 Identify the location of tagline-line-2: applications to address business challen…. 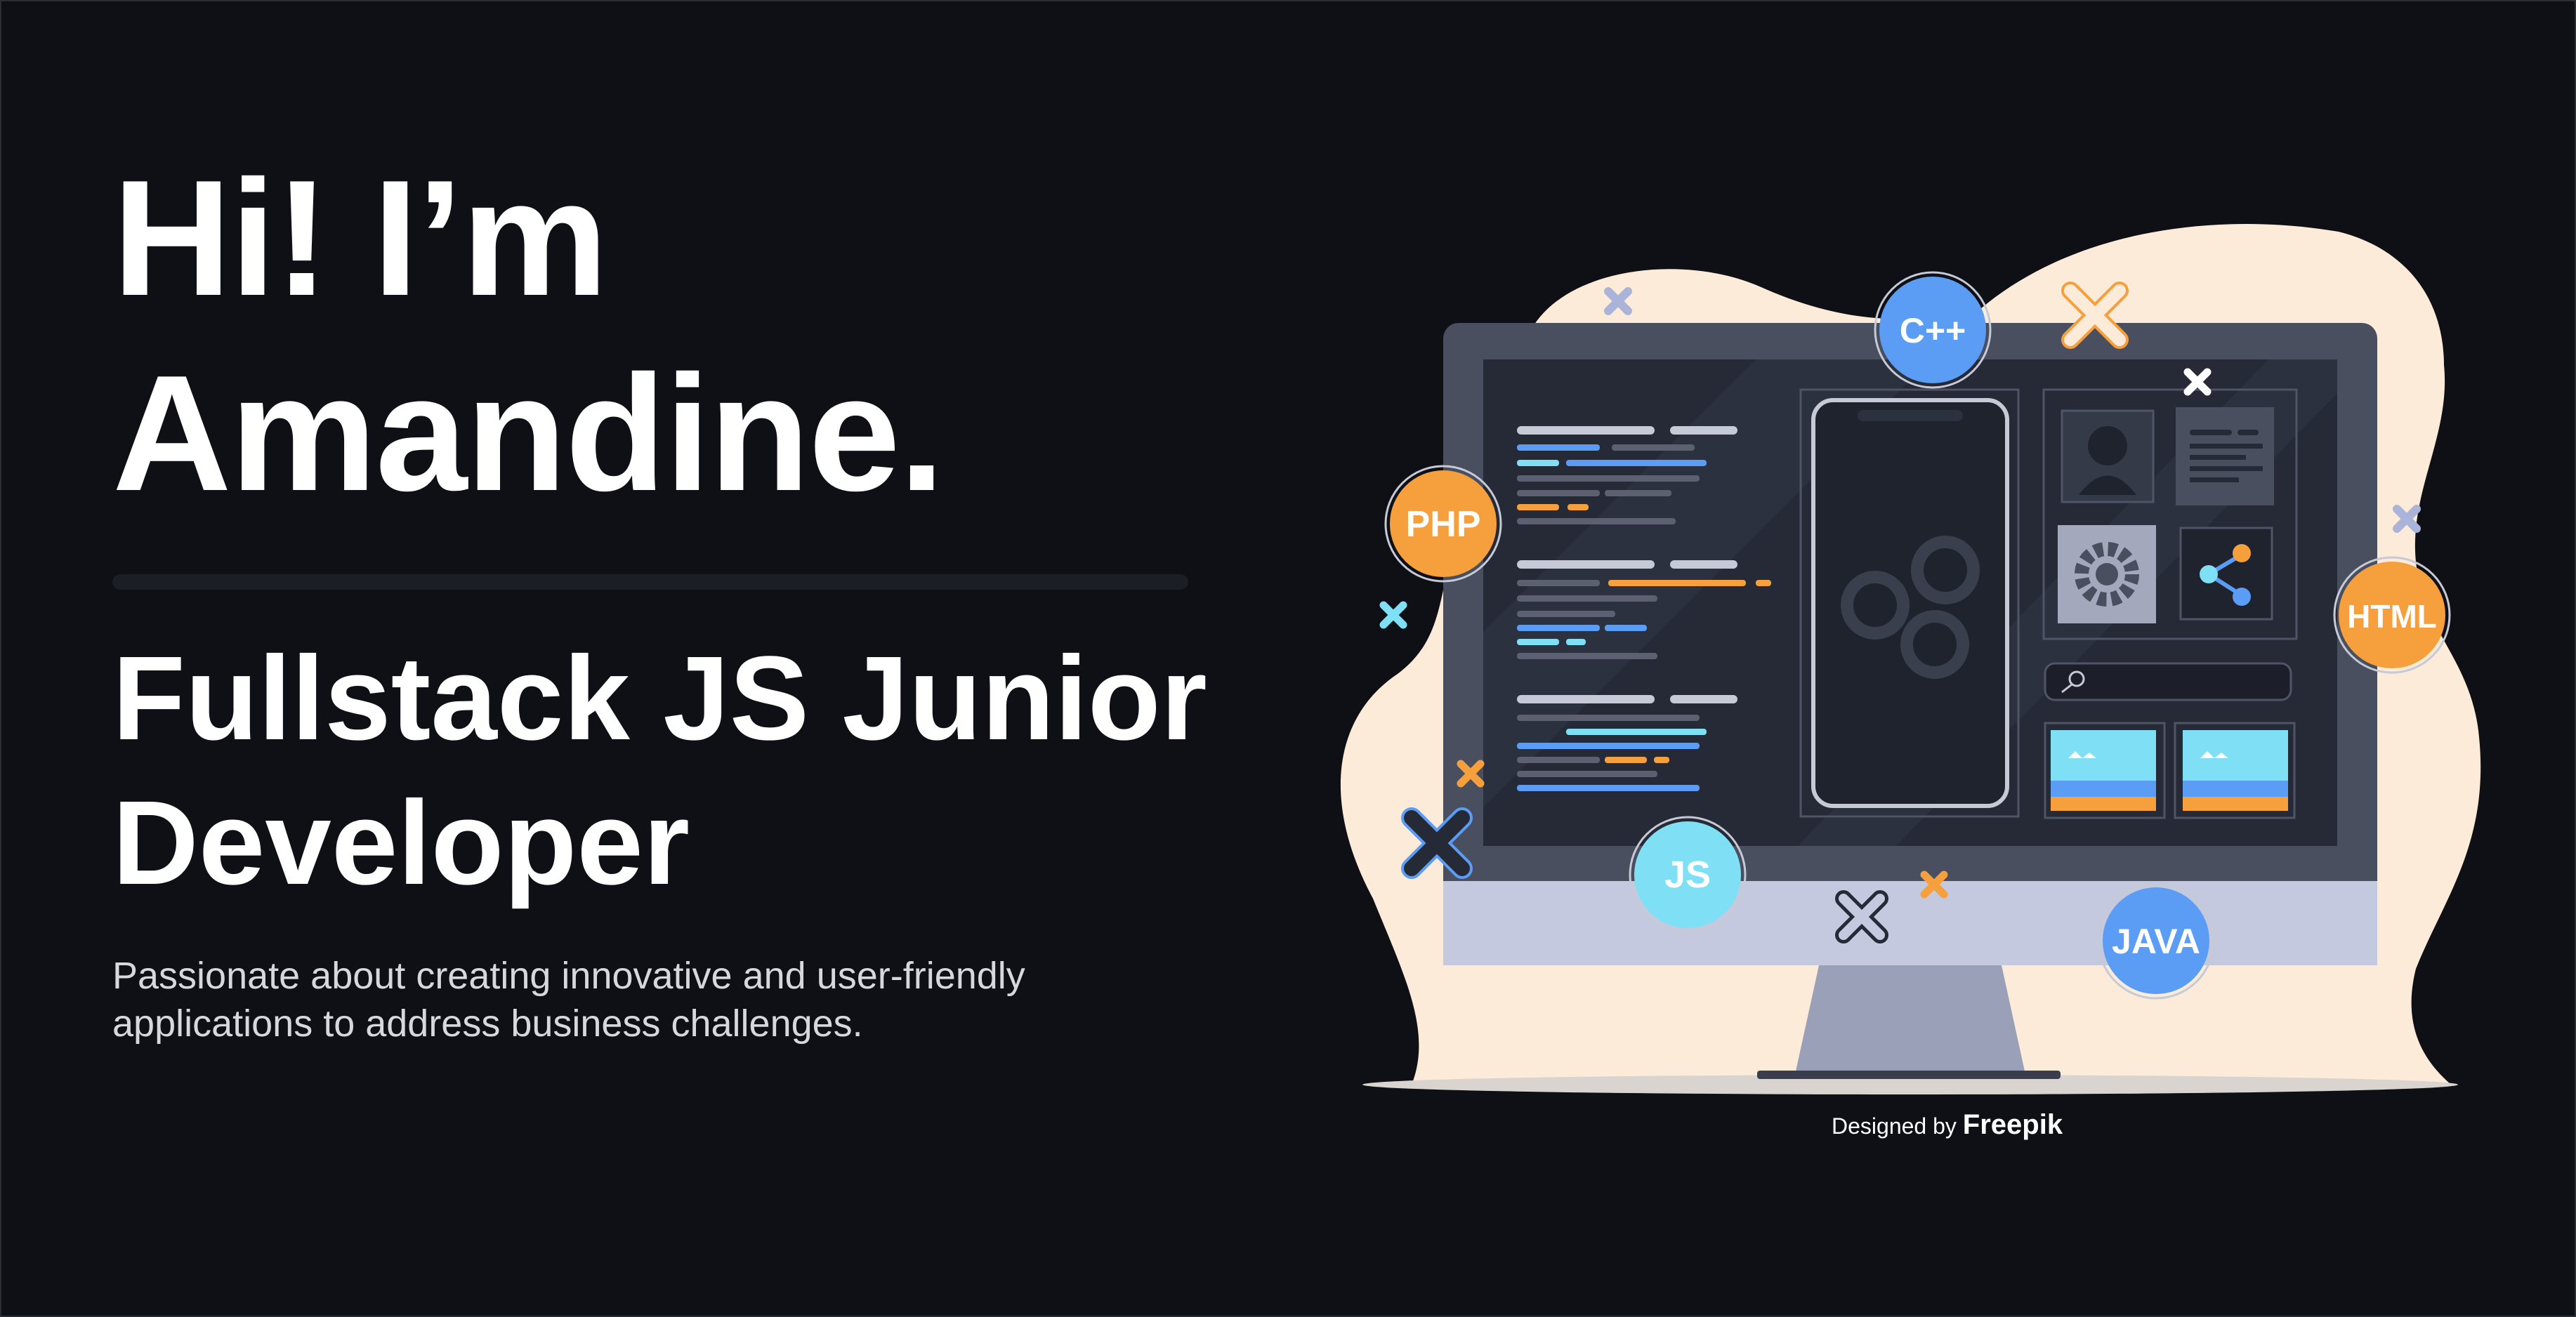
(487, 1023).